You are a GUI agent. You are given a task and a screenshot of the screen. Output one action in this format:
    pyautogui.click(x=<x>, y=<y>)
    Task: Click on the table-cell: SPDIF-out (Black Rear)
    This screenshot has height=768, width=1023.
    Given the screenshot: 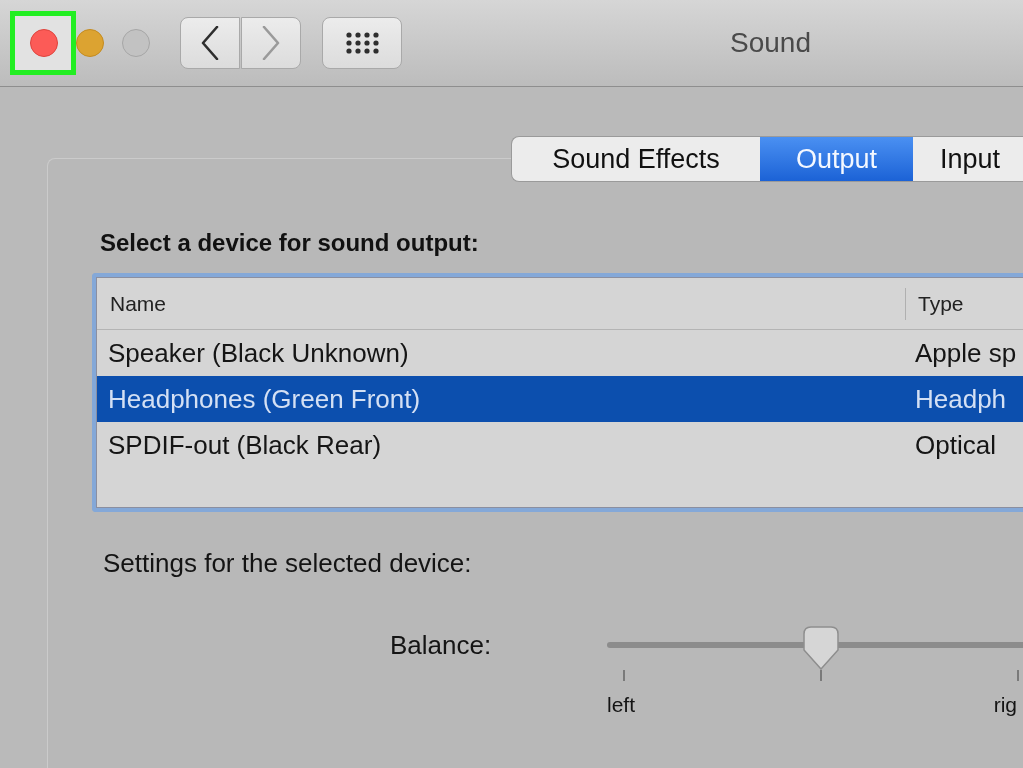 What is the action you would take?
    pyautogui.click(x=245, y=445)
    